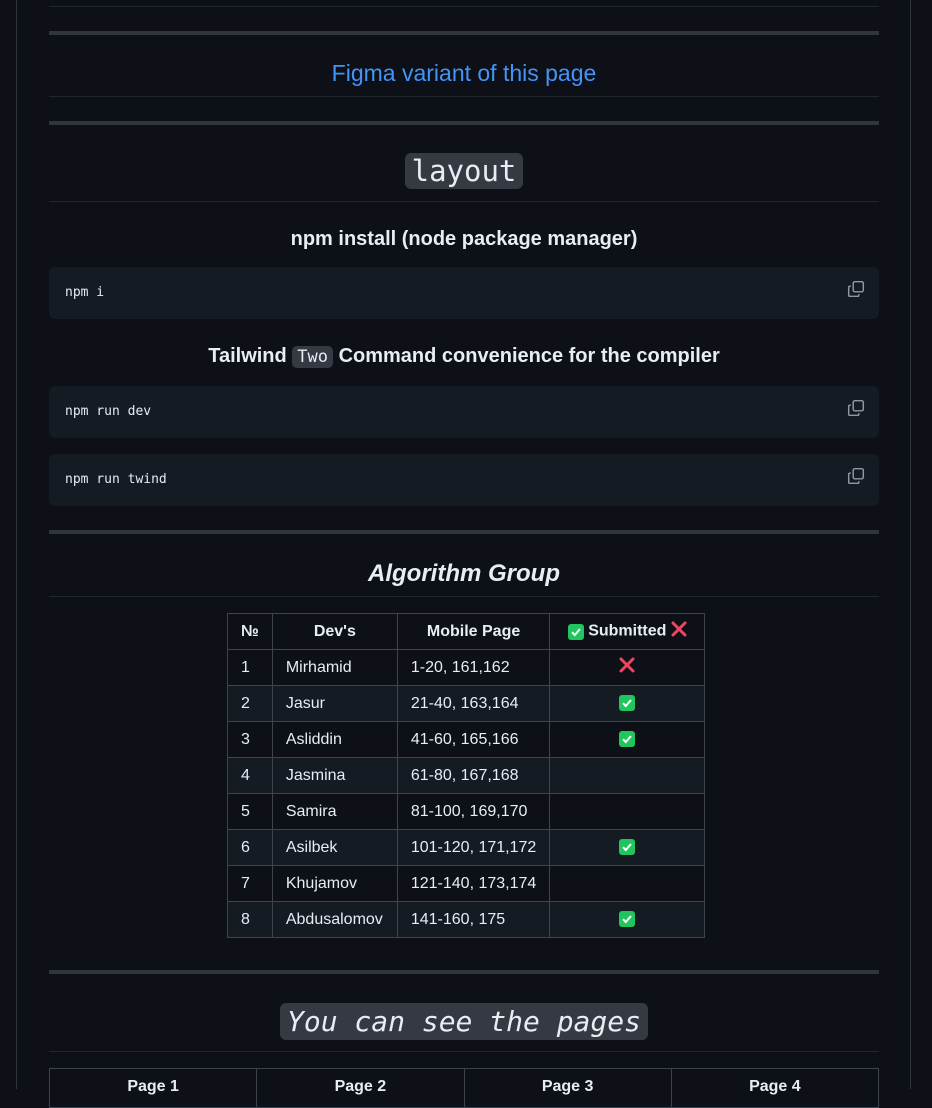 The width and height of the screenshot is (932, 1108). Describe the element at coordinates (116, 479) in the screenshot. I see `code-command: npm run twind` at that location.